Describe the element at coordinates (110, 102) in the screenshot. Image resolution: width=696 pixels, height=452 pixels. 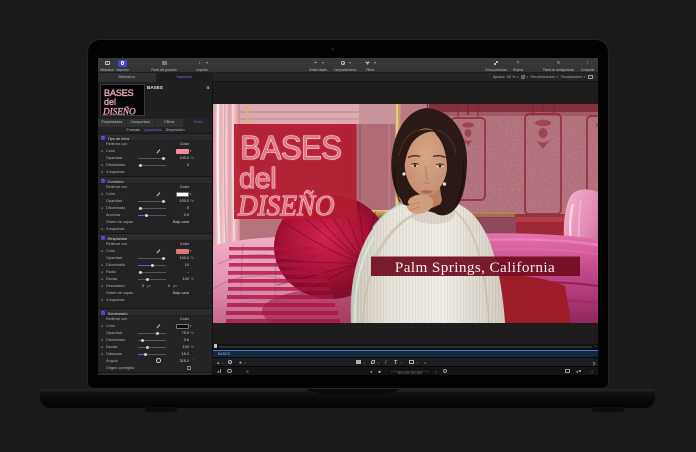
I see `svg-text: del` at that location.